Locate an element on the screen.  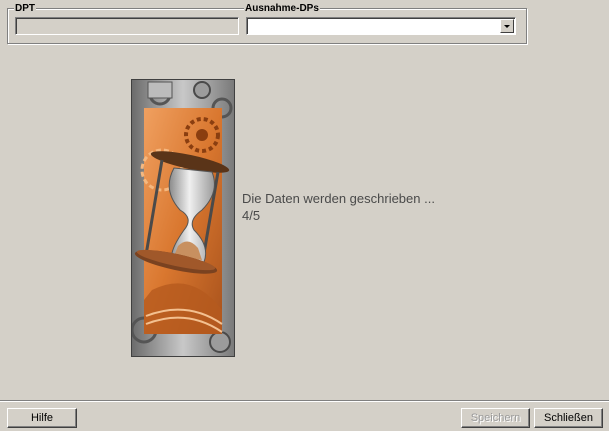
chevron-down-icon is located at coordinates (507, 26).